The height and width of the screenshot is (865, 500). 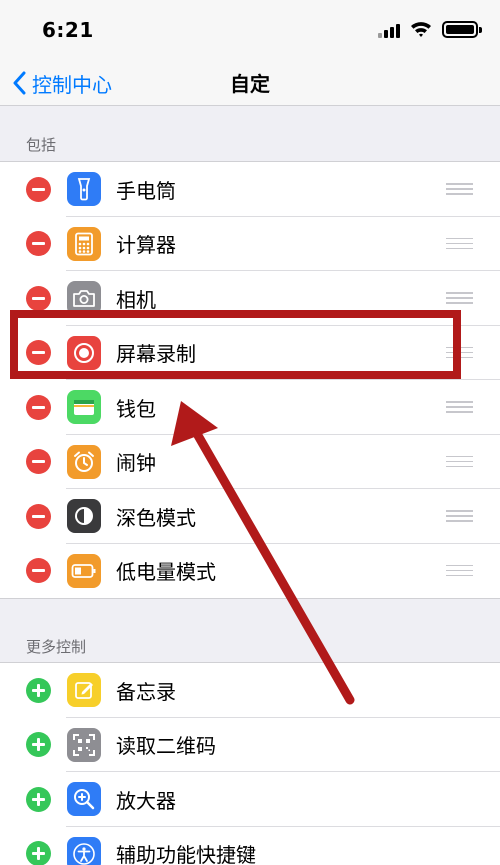 What do you see at coordinates (84, 461) in the screenshot?
I see `alarm-icon` at bounding box center [84, 461].